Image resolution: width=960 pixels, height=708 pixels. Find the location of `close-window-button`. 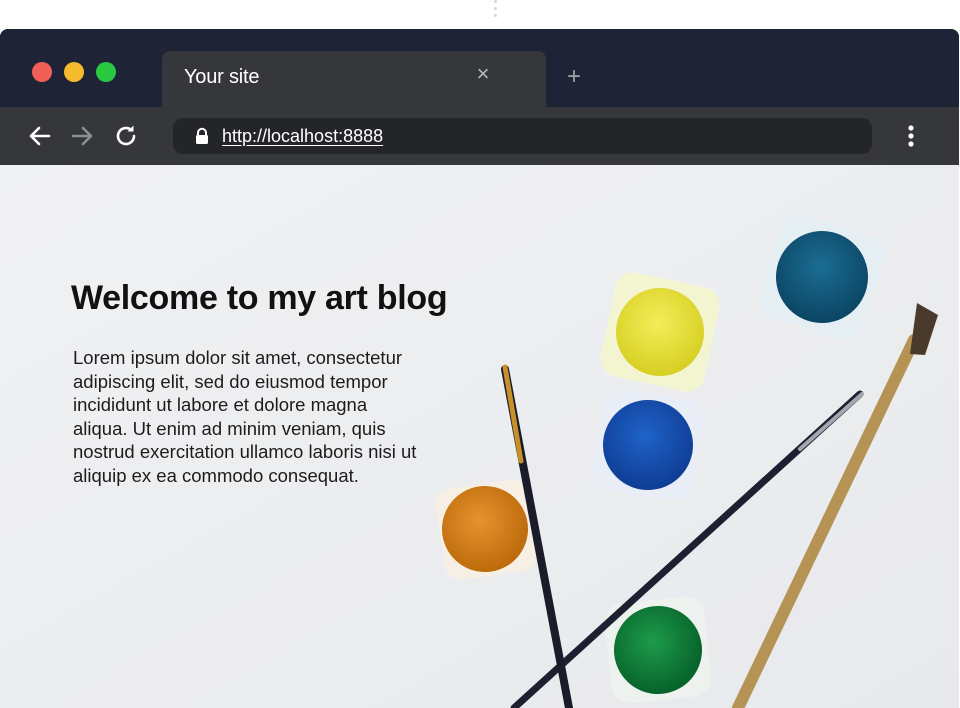

close-window-button is located at coordinates (42, 72).